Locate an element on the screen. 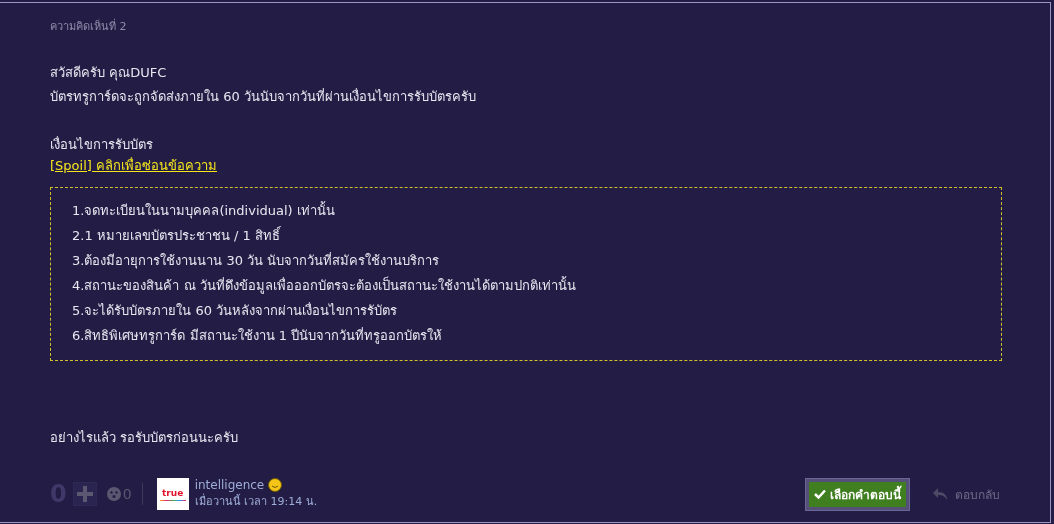  spoiler-text: 2.1 หมายเลขบัตรประชาชน / 1 สิทธิ์ is located at coordinates (177, 235).